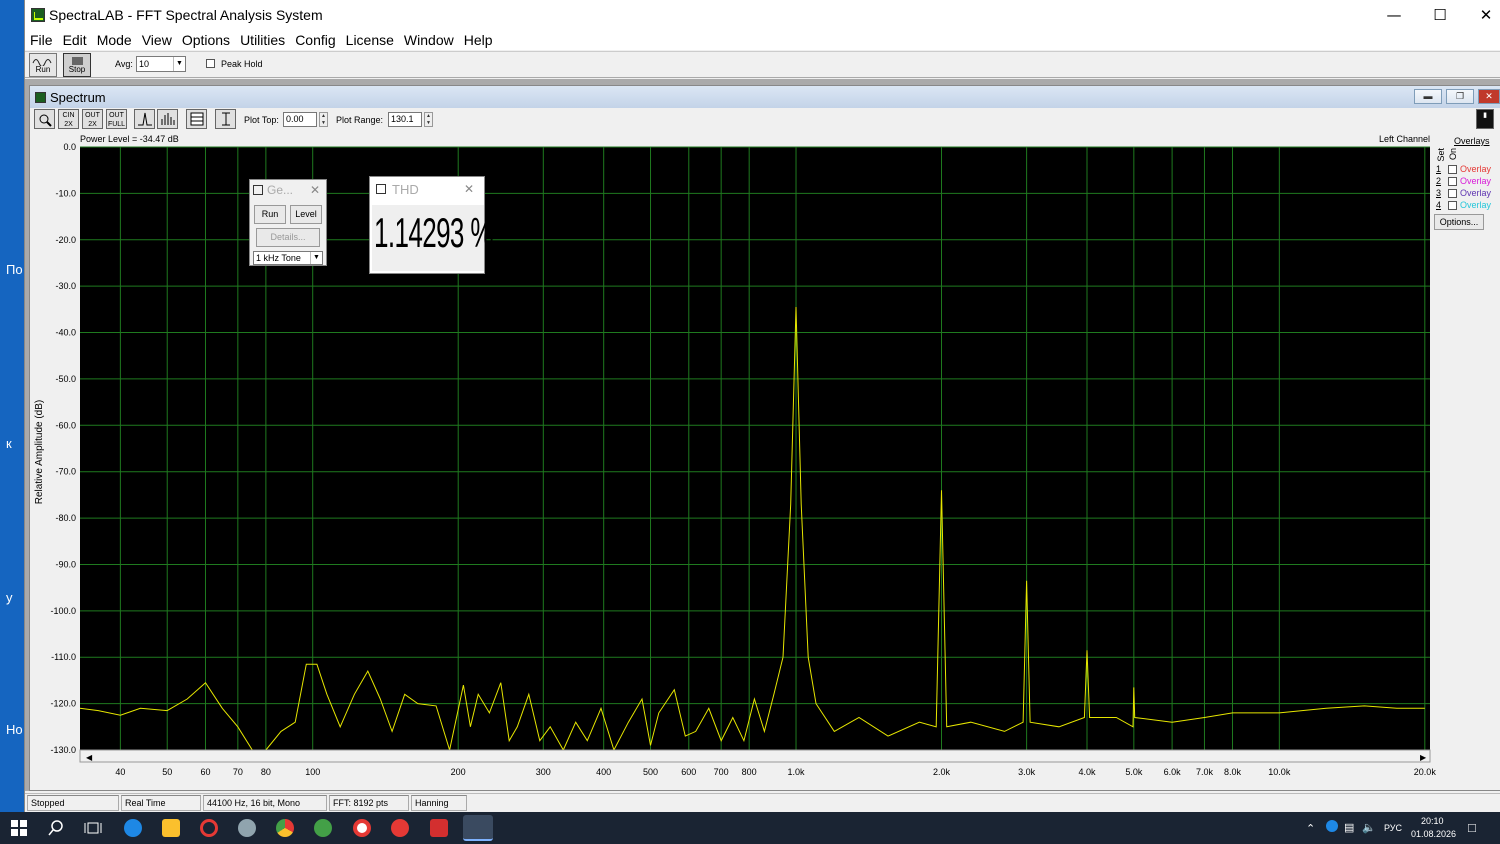 This screenshot has width=1500, height=844. I want to click on search-icon, so click(56, 828).